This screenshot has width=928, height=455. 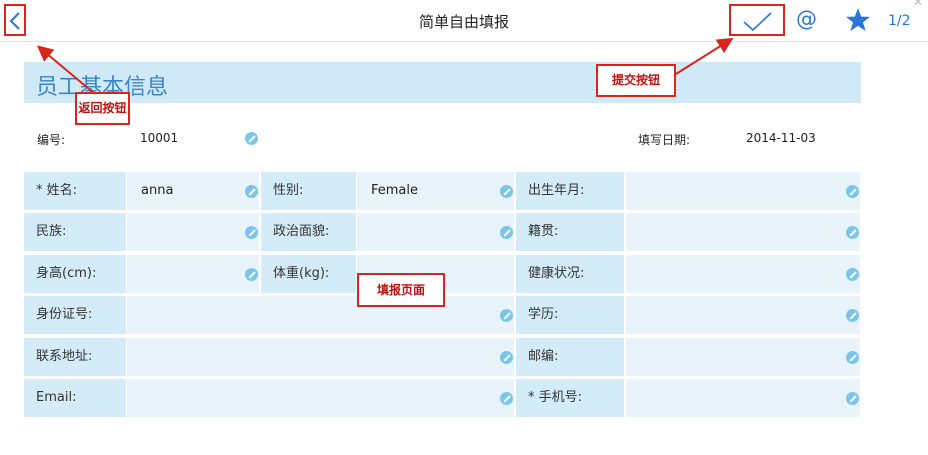 What do you see at coordinates (385, 66) in the screenshot?
I see `annotation-arrows` at bounding box center [385, 66].